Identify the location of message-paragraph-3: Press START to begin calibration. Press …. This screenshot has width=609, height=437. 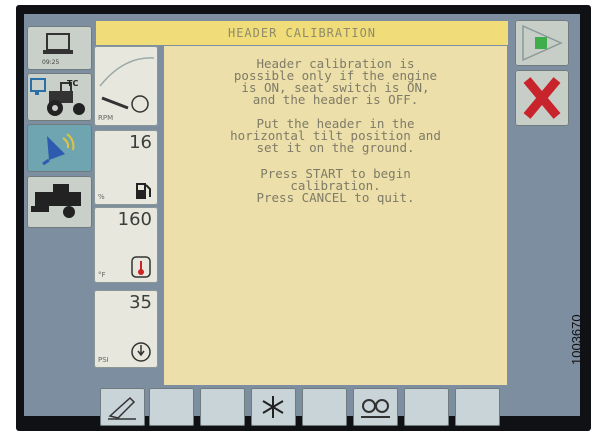
(335, 185).